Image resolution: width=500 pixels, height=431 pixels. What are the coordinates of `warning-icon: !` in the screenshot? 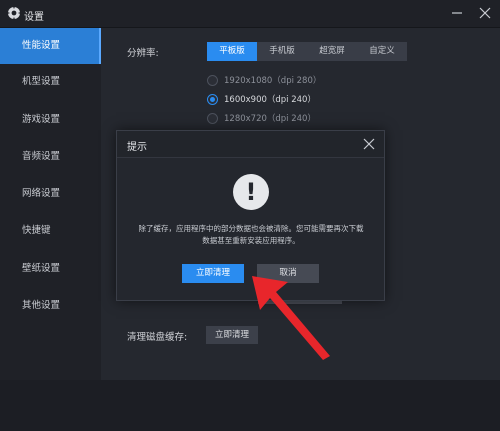 It's located at (251, 192).